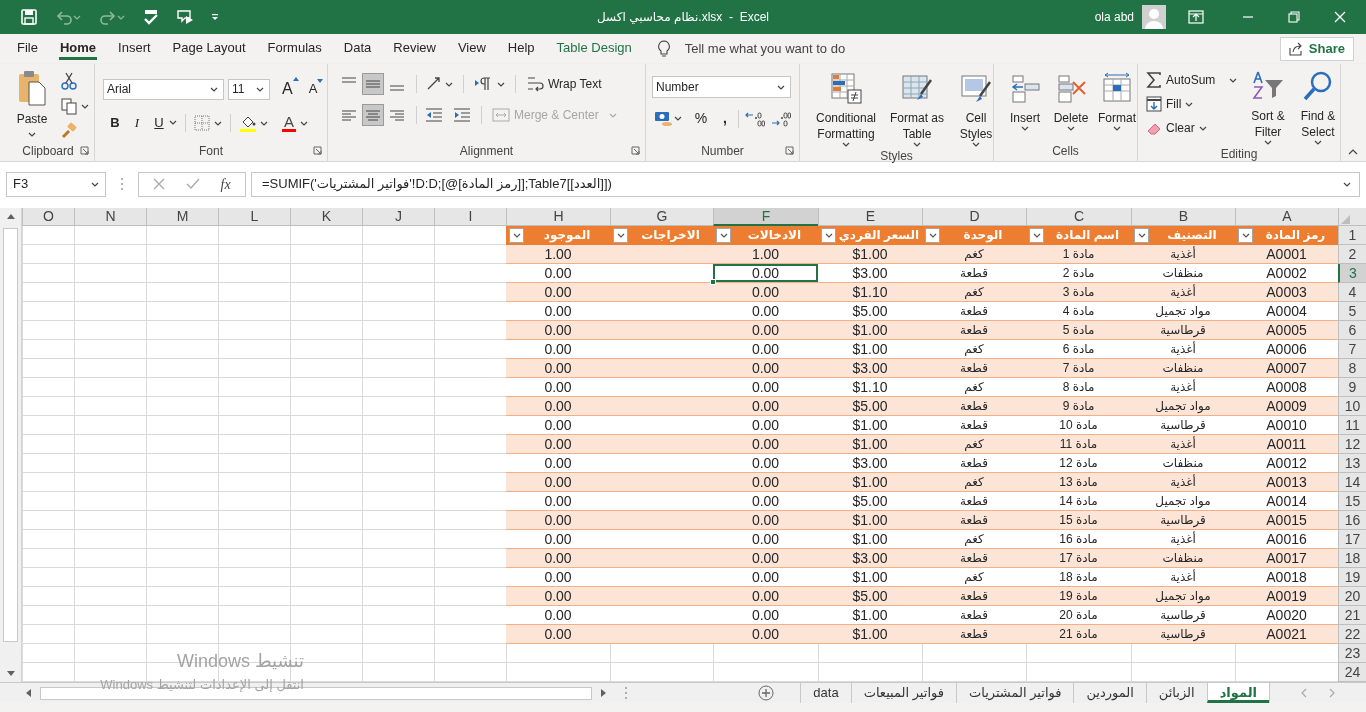 The image size is (1366, 712). What do you see at coordinates (1352, 425) in the screenshot?
I see `row-header: 11` at bounding box center [1352, 425].